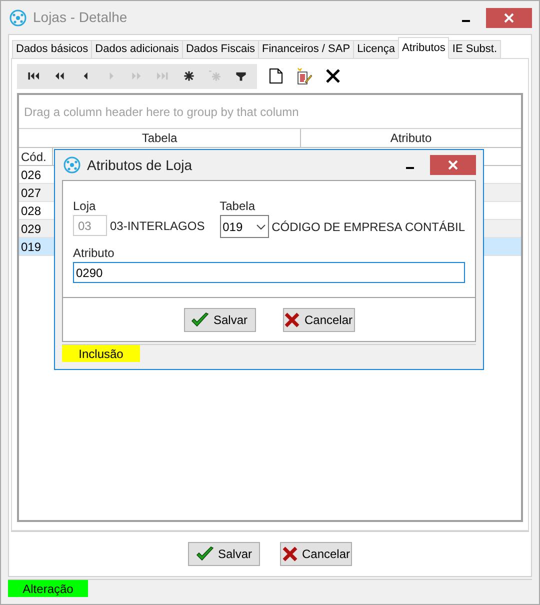 Image resolution: width=540 pixels, height=605 pixels. I want to click on table-cell-text: 027, so click(31, 193).